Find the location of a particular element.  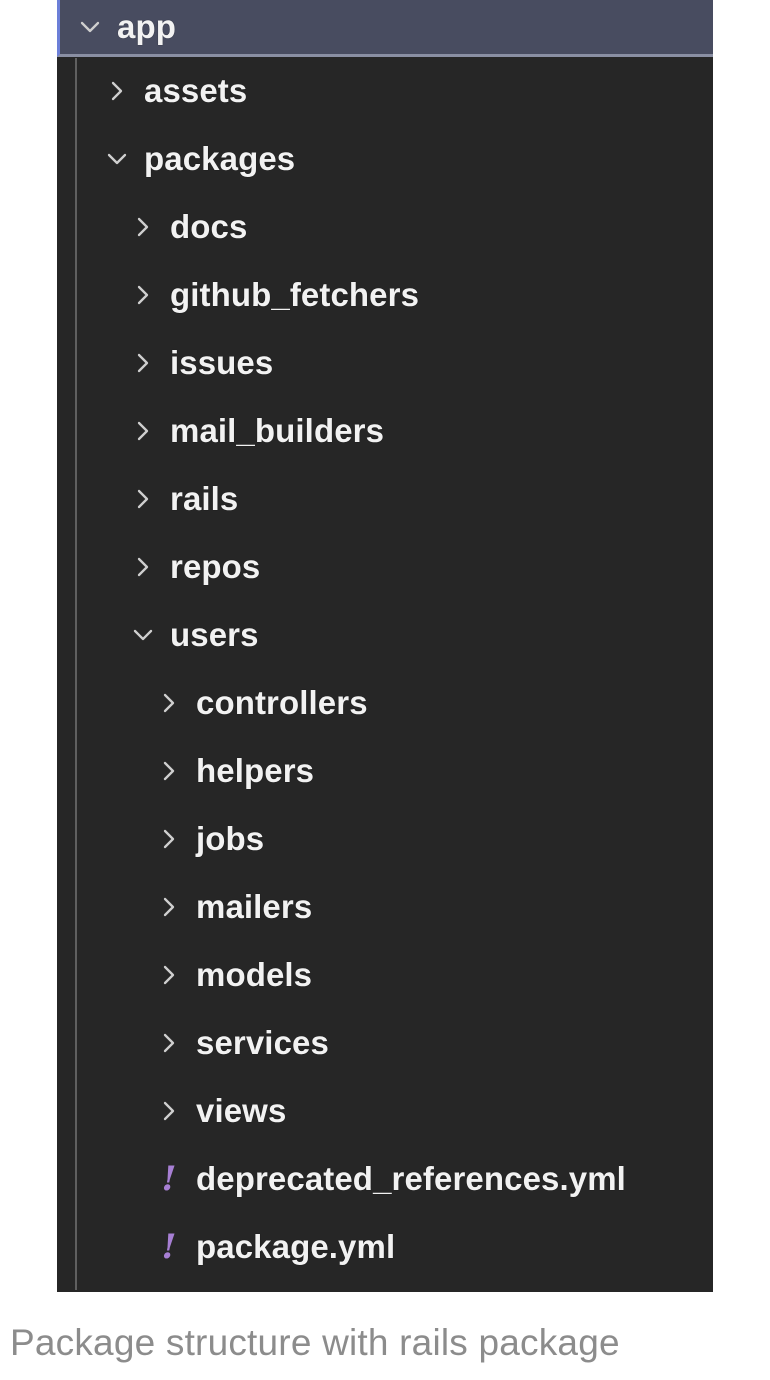

tree-folder-row: helpers is located at coordinates (385, 771).